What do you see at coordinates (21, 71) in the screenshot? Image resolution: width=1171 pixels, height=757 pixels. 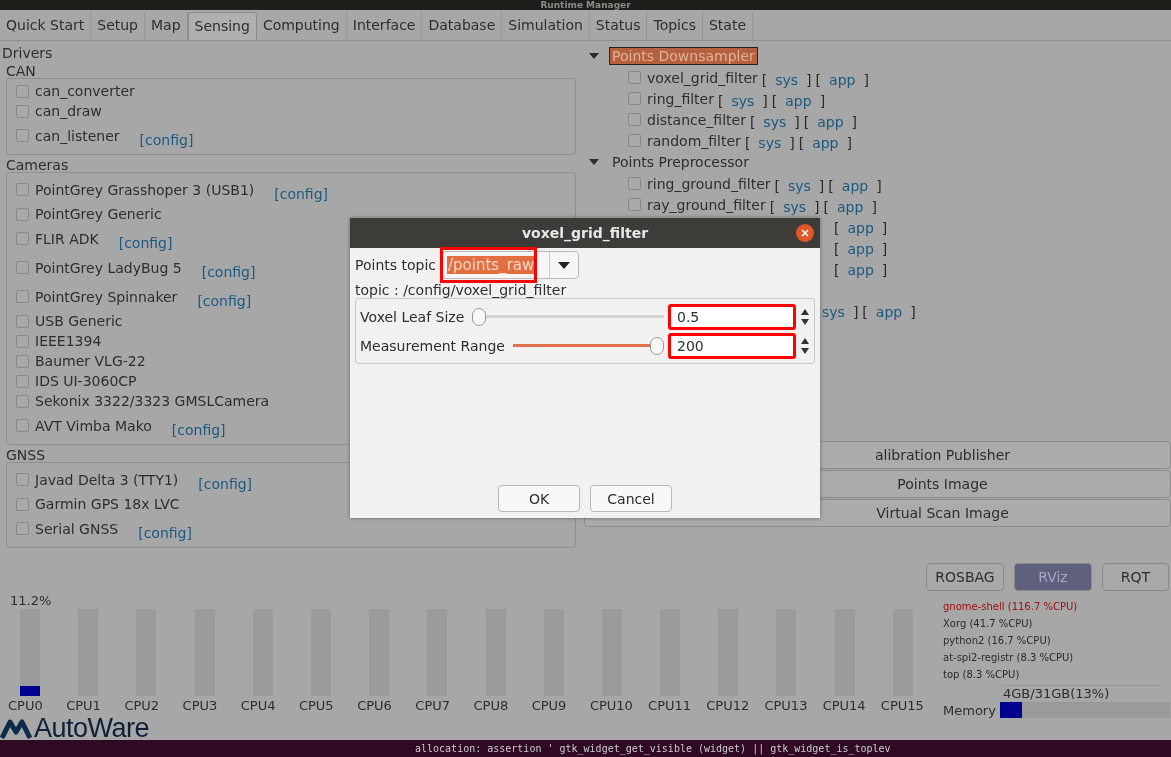 I see `group-title: CAN` at bounding box center [21, 71].